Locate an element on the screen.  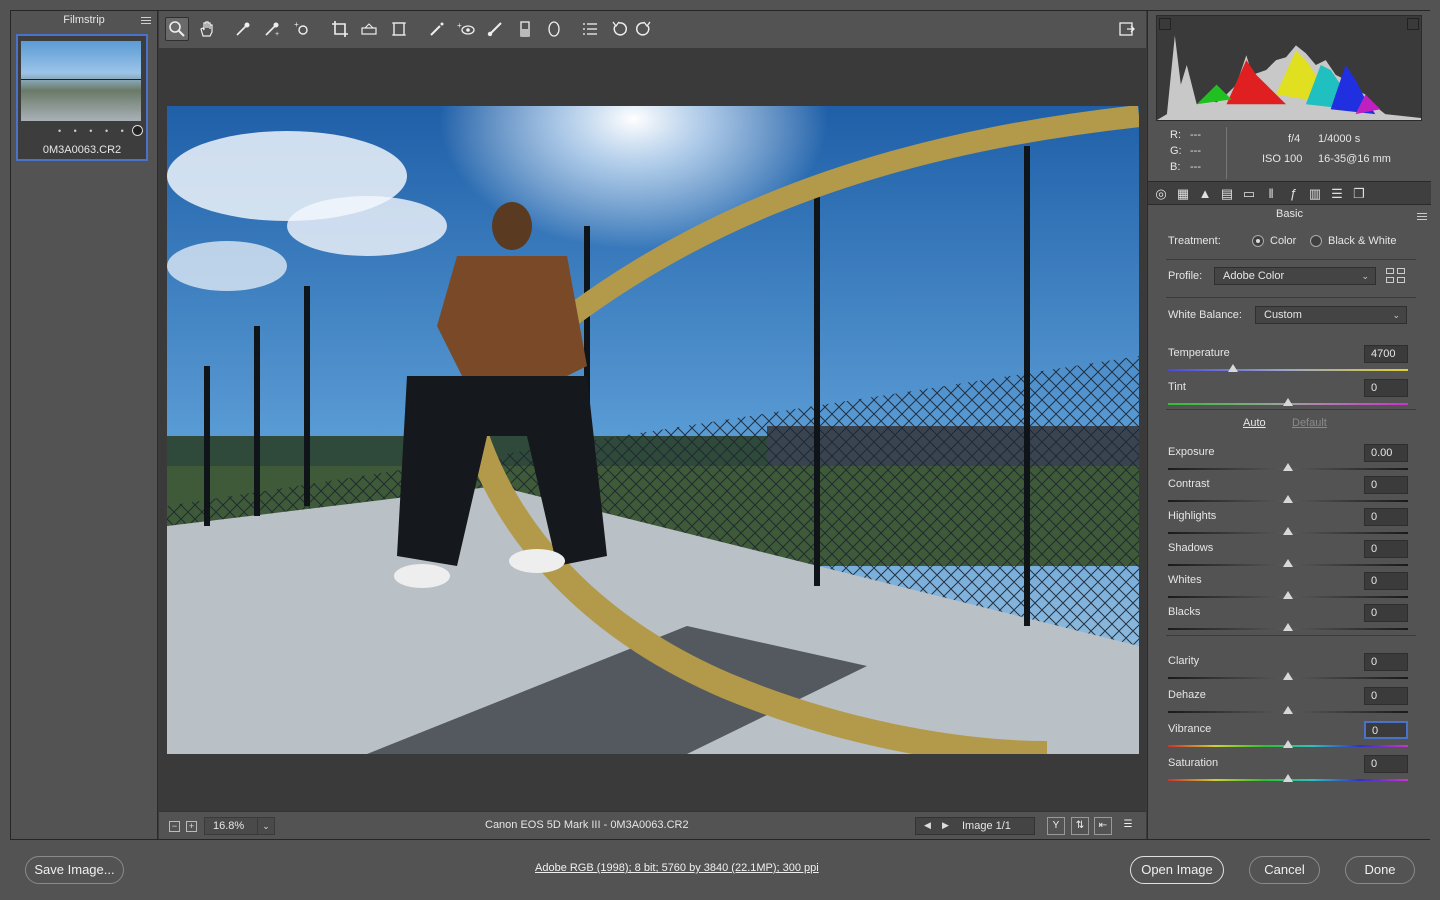
profile-select: Adobe Color ⌄ is located at coordinates (1295, 276).